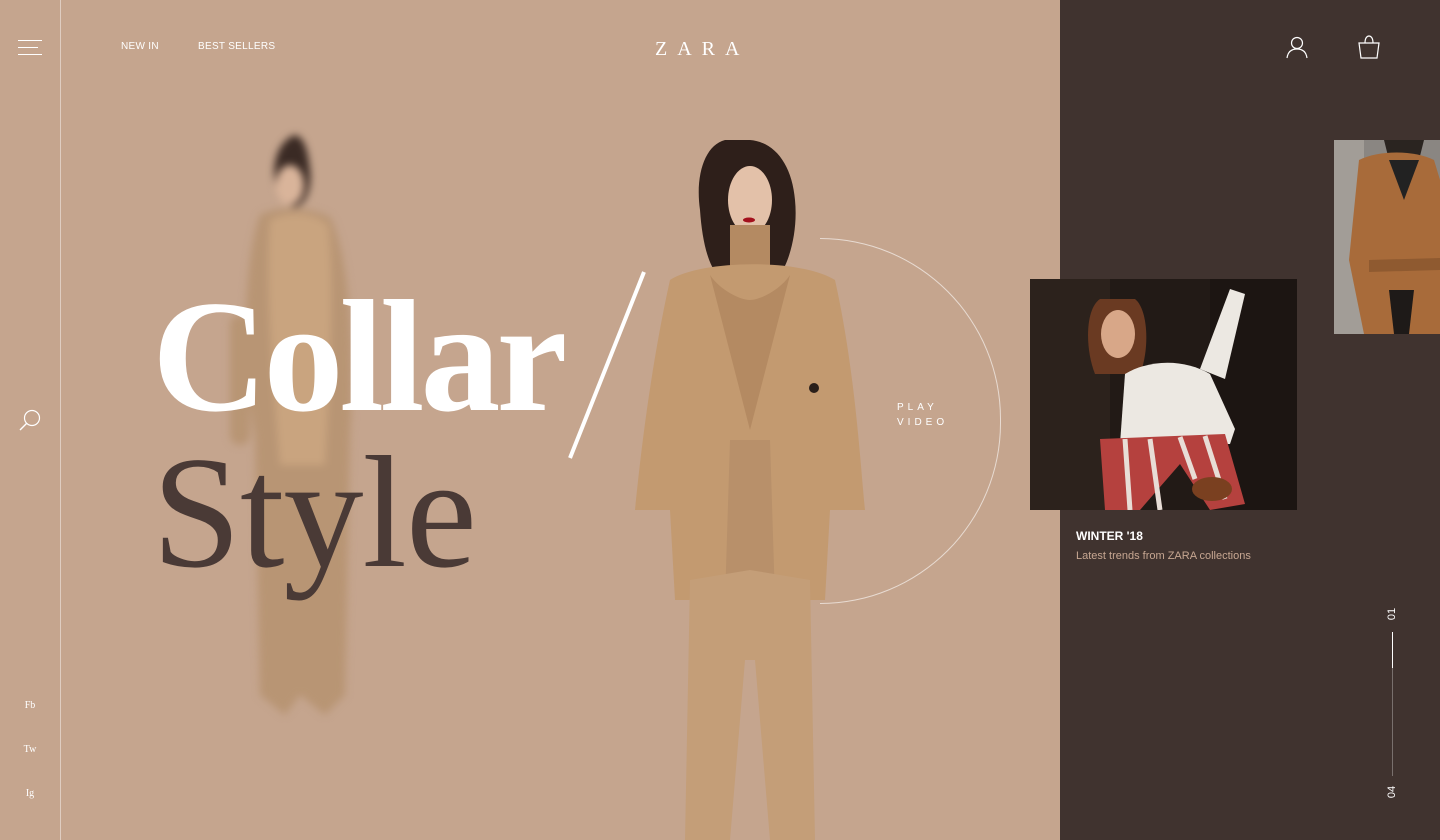  Describe the element at coordinates (917, 407) in the screenshot. I see `play-label: PLAY` at that location.